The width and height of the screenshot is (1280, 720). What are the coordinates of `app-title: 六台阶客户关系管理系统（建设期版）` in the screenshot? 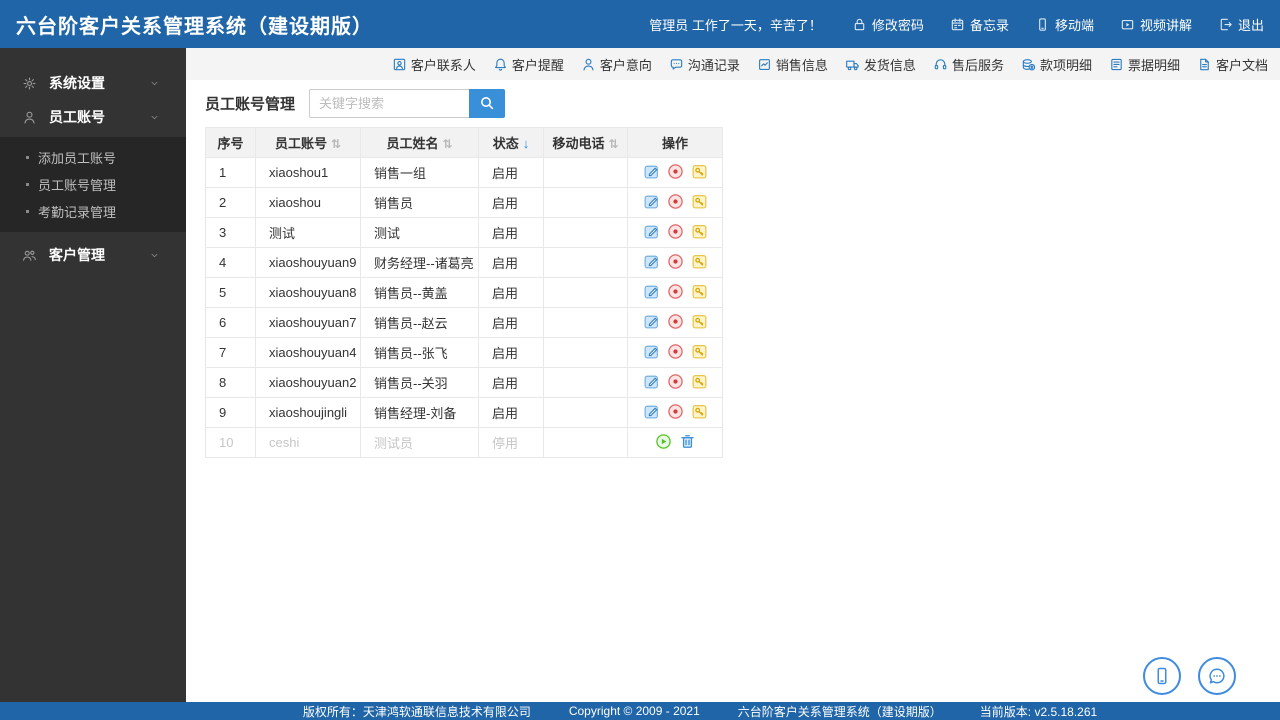 It's located at (194, 26).